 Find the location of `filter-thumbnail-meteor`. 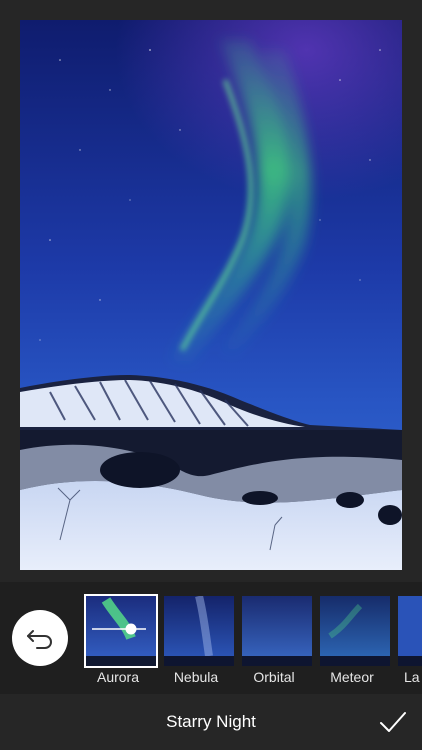

filter-thumbnail-meteor is located at coordinates (355, 631).